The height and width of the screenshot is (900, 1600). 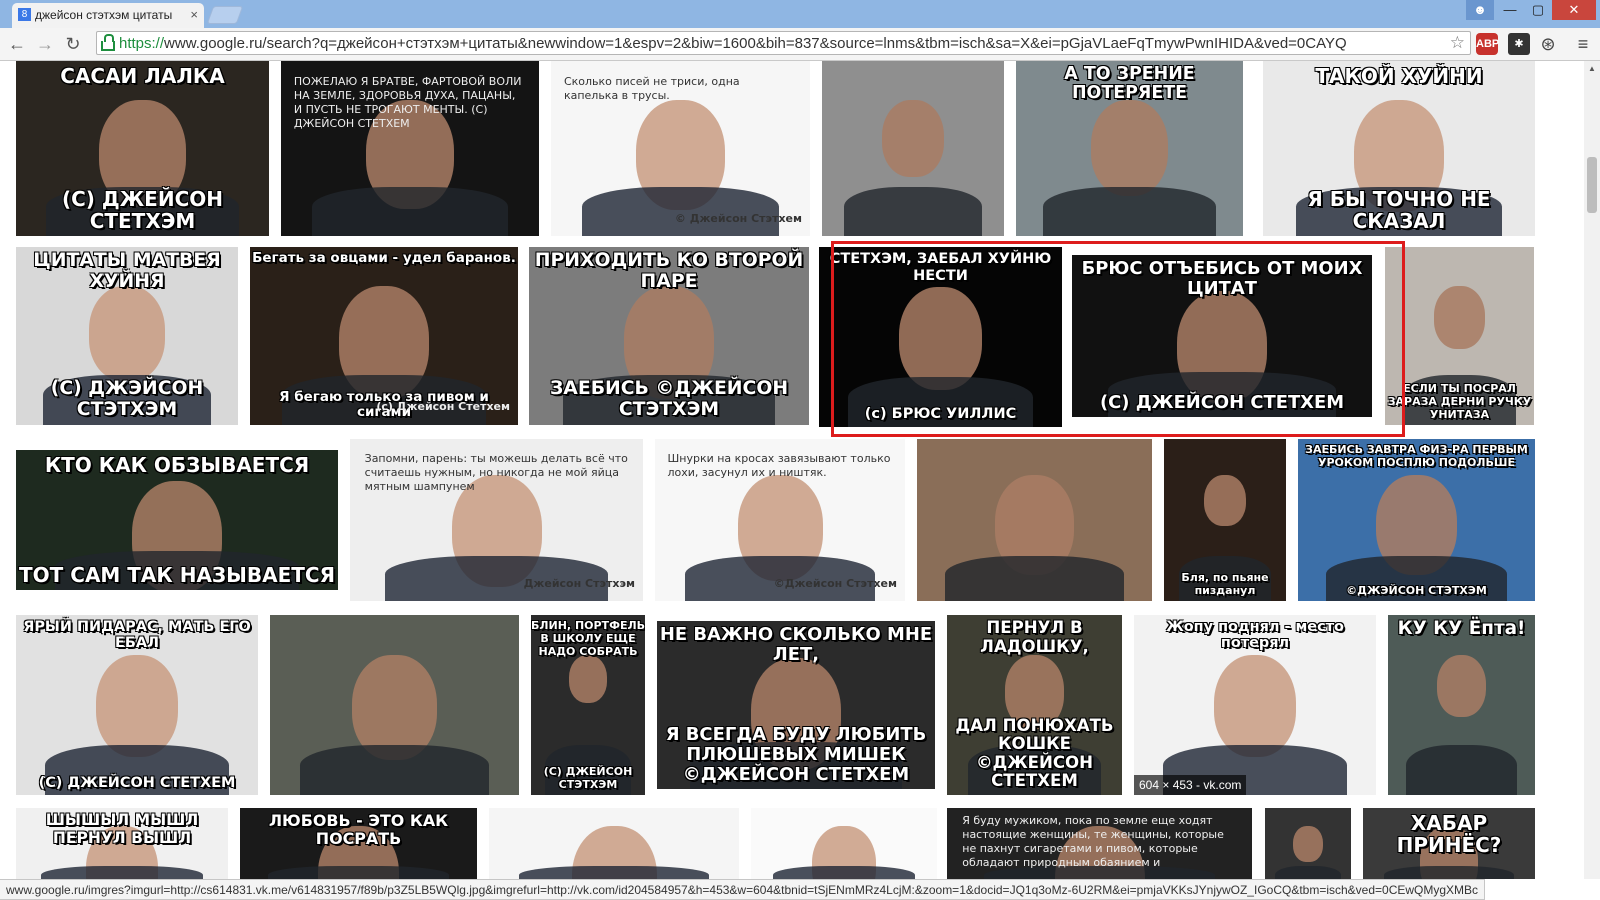 I want to click on meme-caption-top: ЛЮБОВЬ - ЭТО КАК ПОСРАТЬ, so click(x=358, y=829).